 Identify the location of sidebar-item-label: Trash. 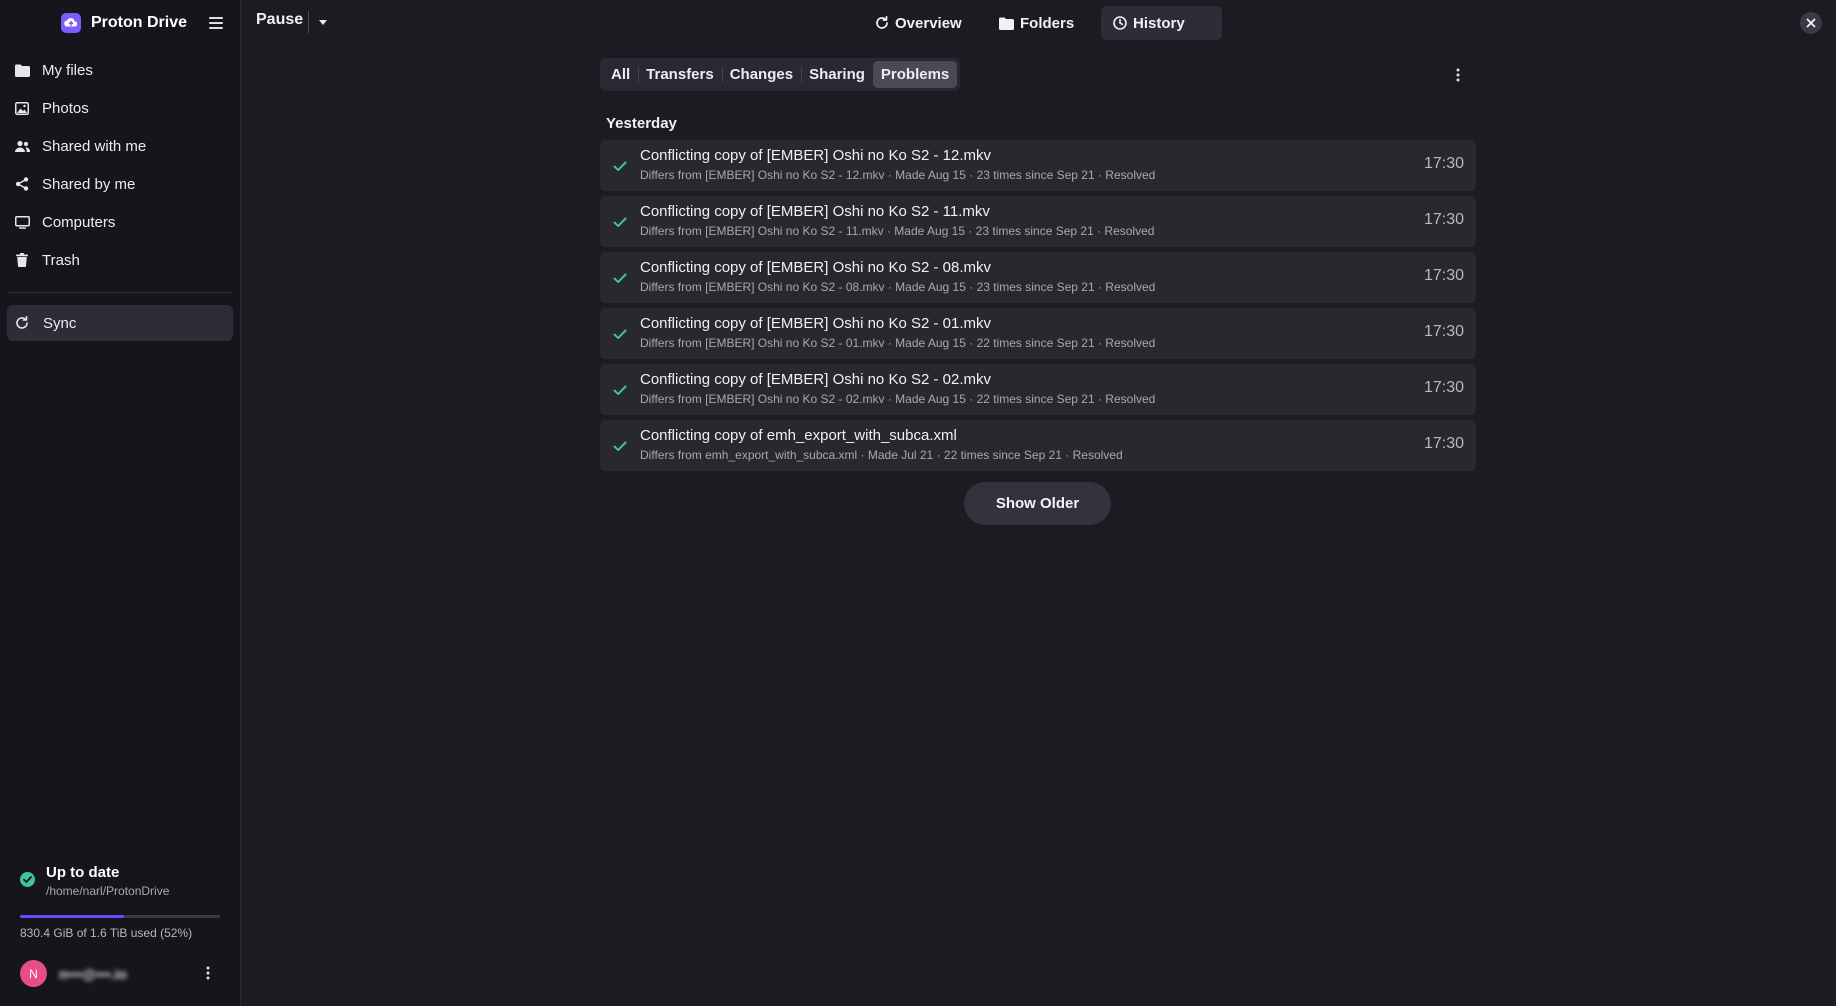
(61, 260).